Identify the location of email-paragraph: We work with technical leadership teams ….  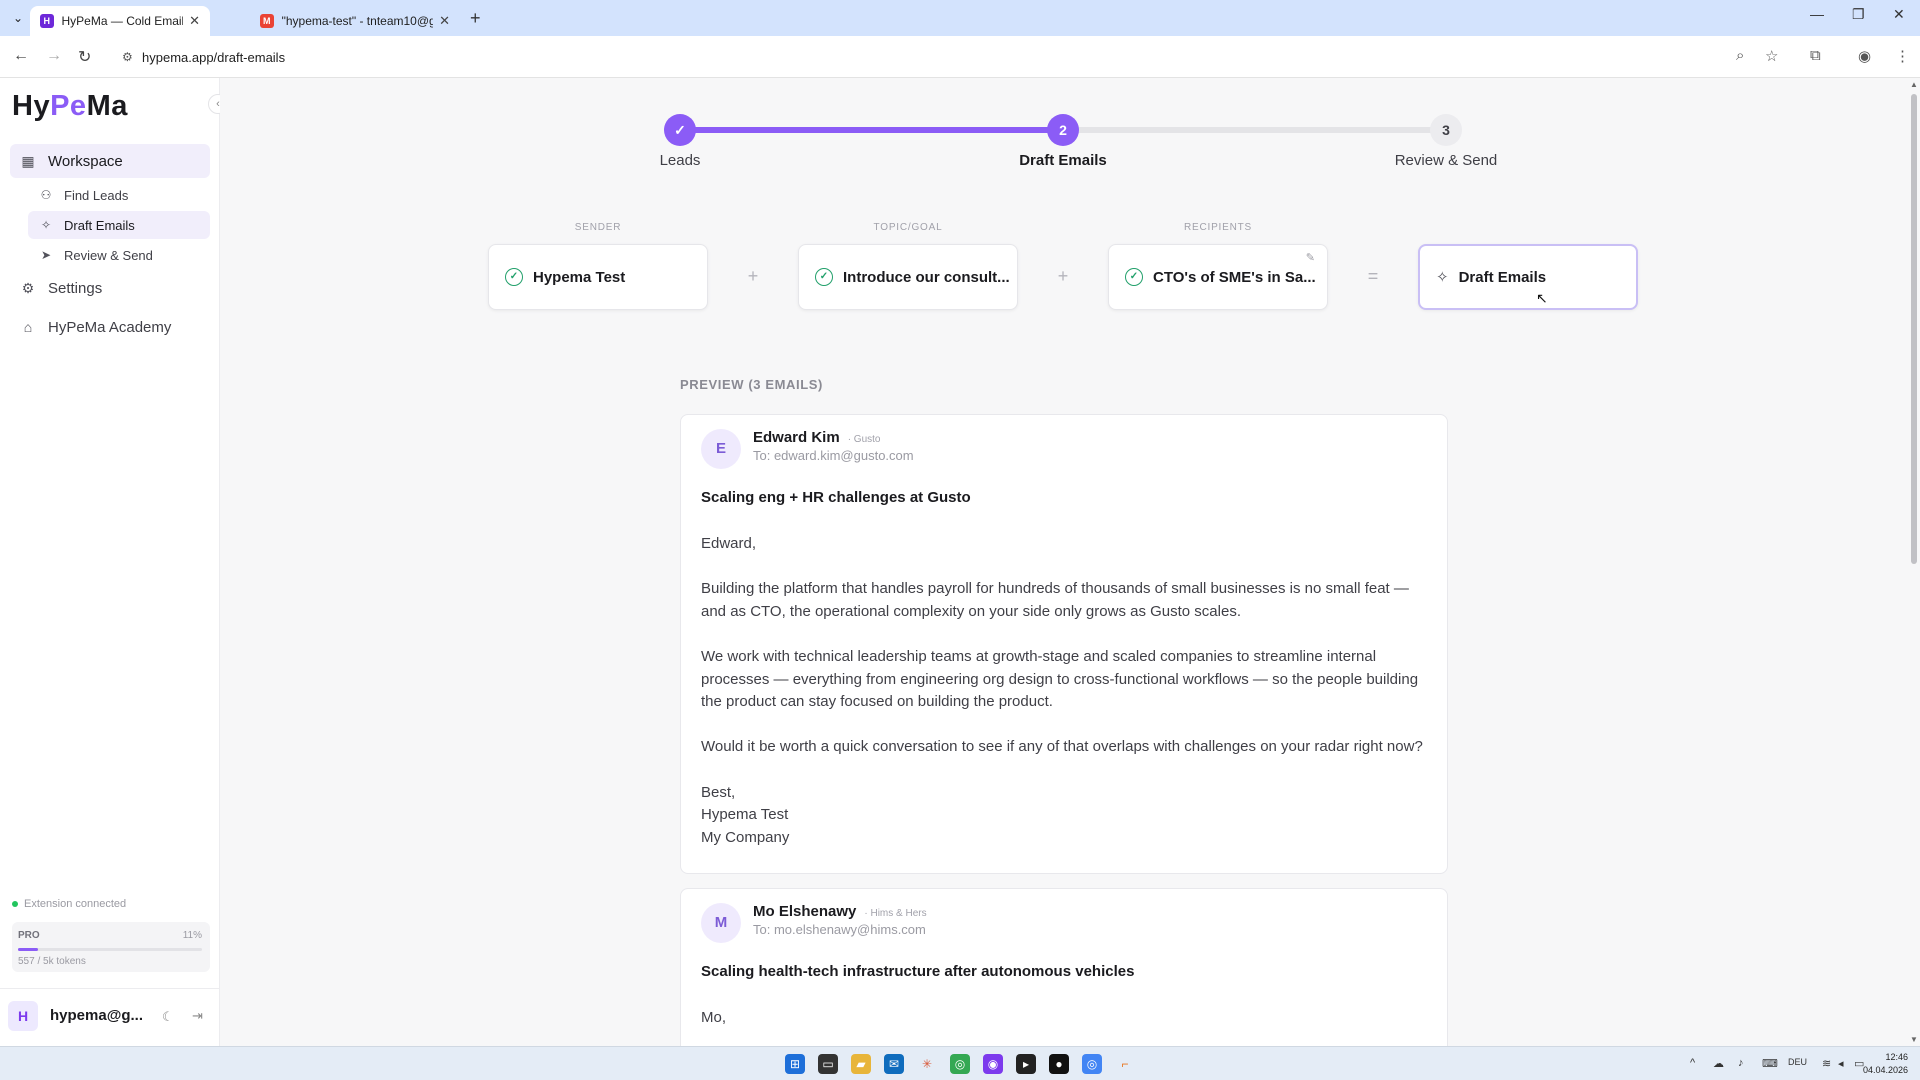
(1060, 679).